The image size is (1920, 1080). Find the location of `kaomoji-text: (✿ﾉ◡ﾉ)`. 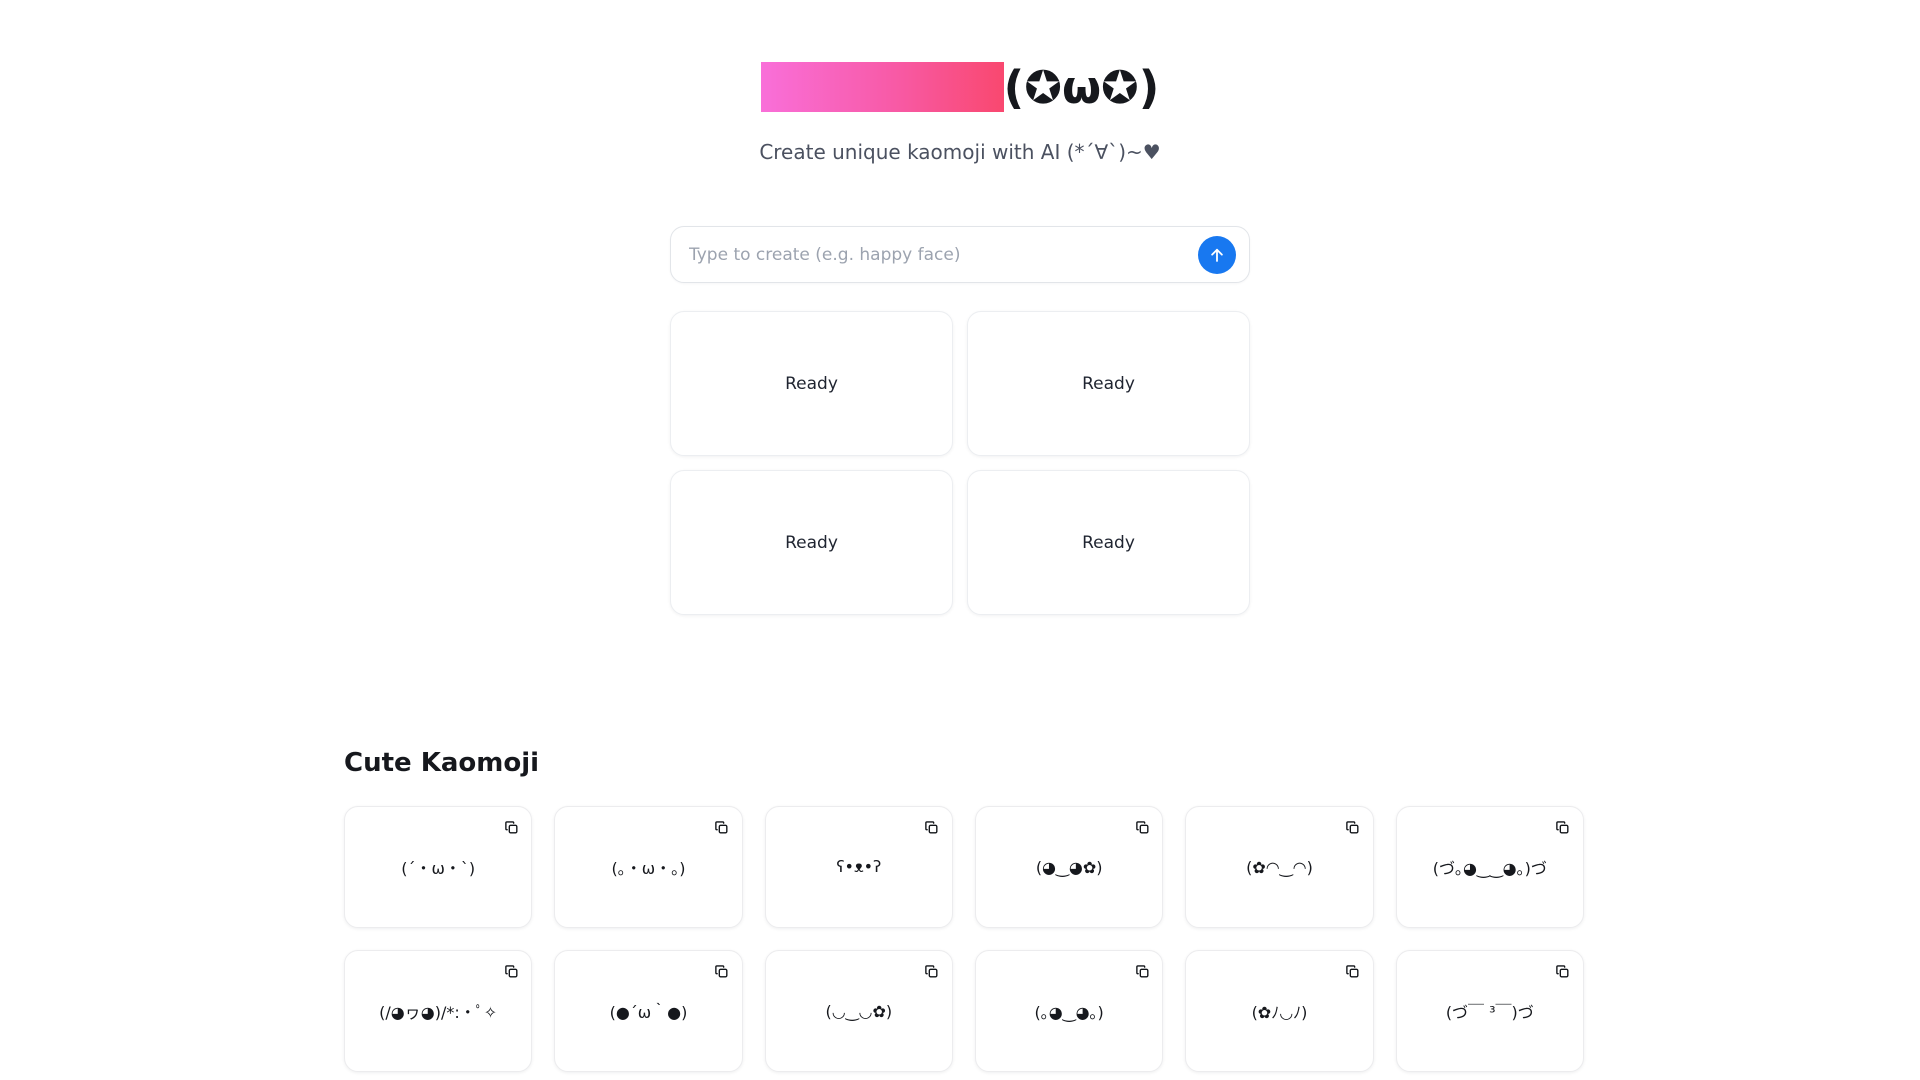

kaomoji-text: (✿ﾉ◡ﾉ) is located at coordinates (1279, 1012).